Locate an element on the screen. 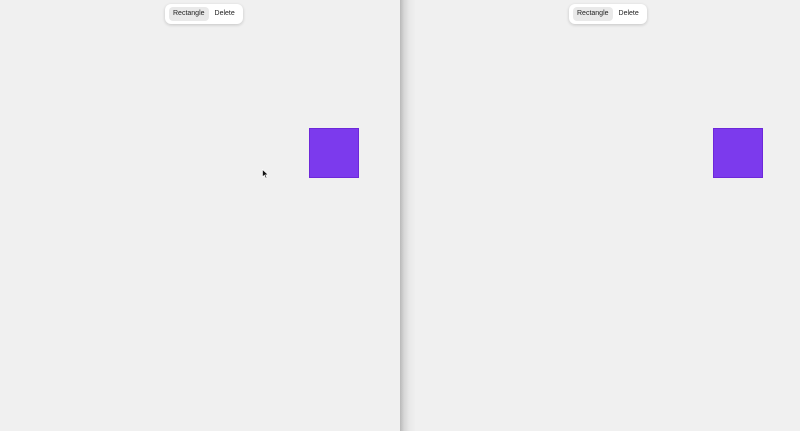 This screenshot has height=431, width=800. arrow-pointer-icon is located at coordinates (265, 174).